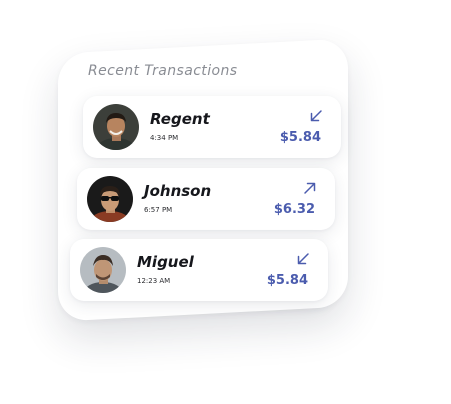 This screenshot has height=404, width=451. Describe the element at coordinates (178, 191) in the screenshot. I see `transaction-name: Johnson` at that location.